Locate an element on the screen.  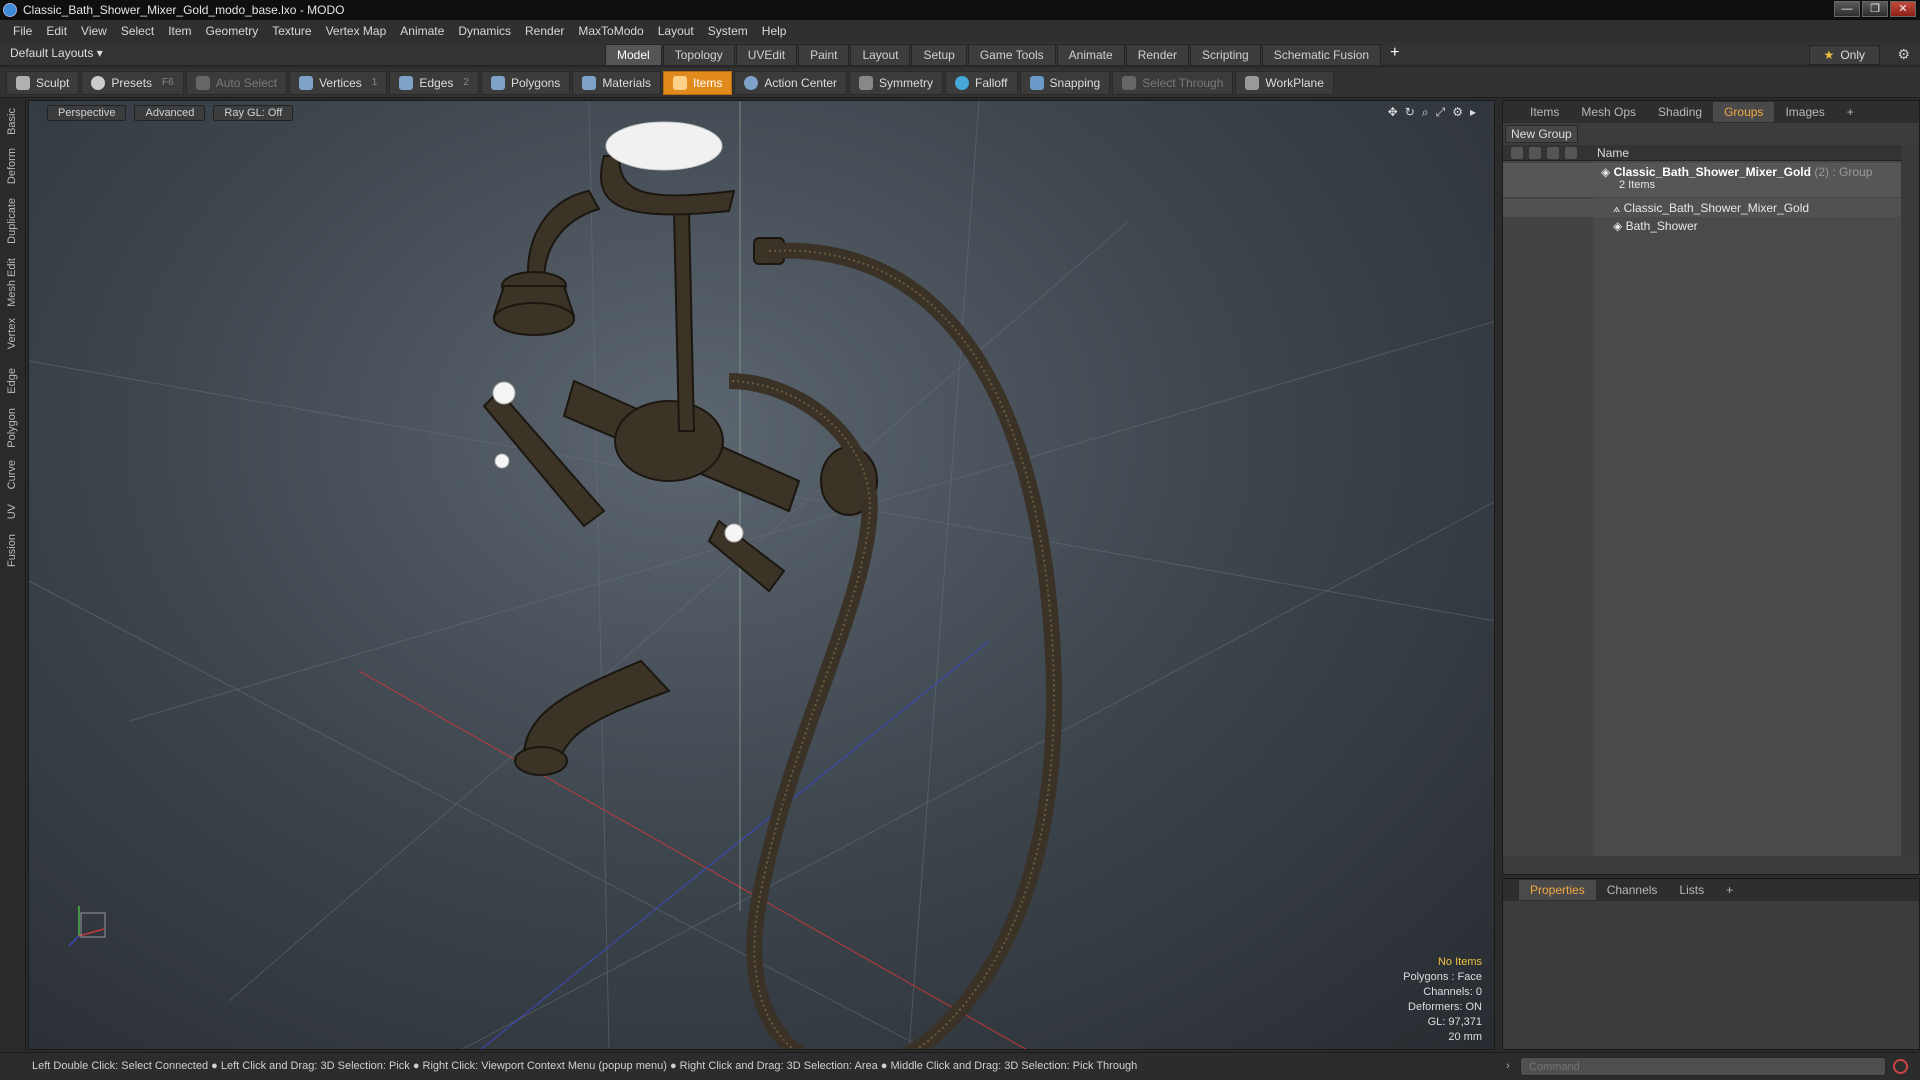
brush-icon is located at coordinates (23, 82).